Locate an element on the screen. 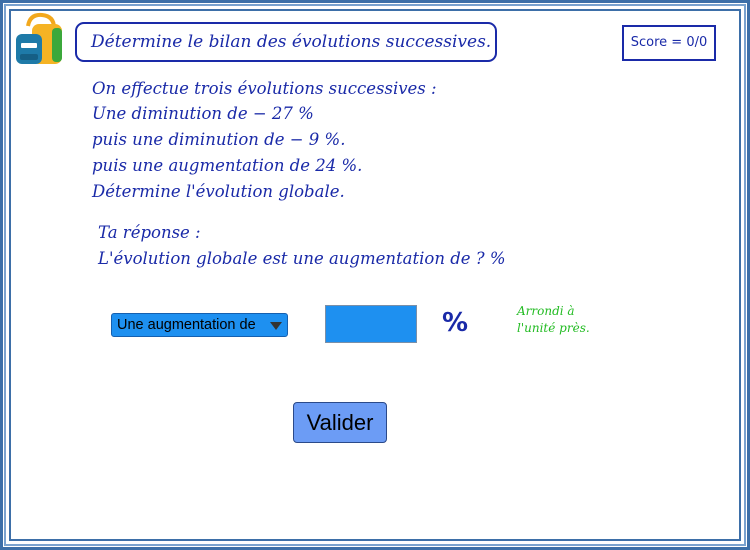 This screenshot has height=550, width=750. problem-line-5: Détermine l'évolution globale. is located at coordinates (218, 191).